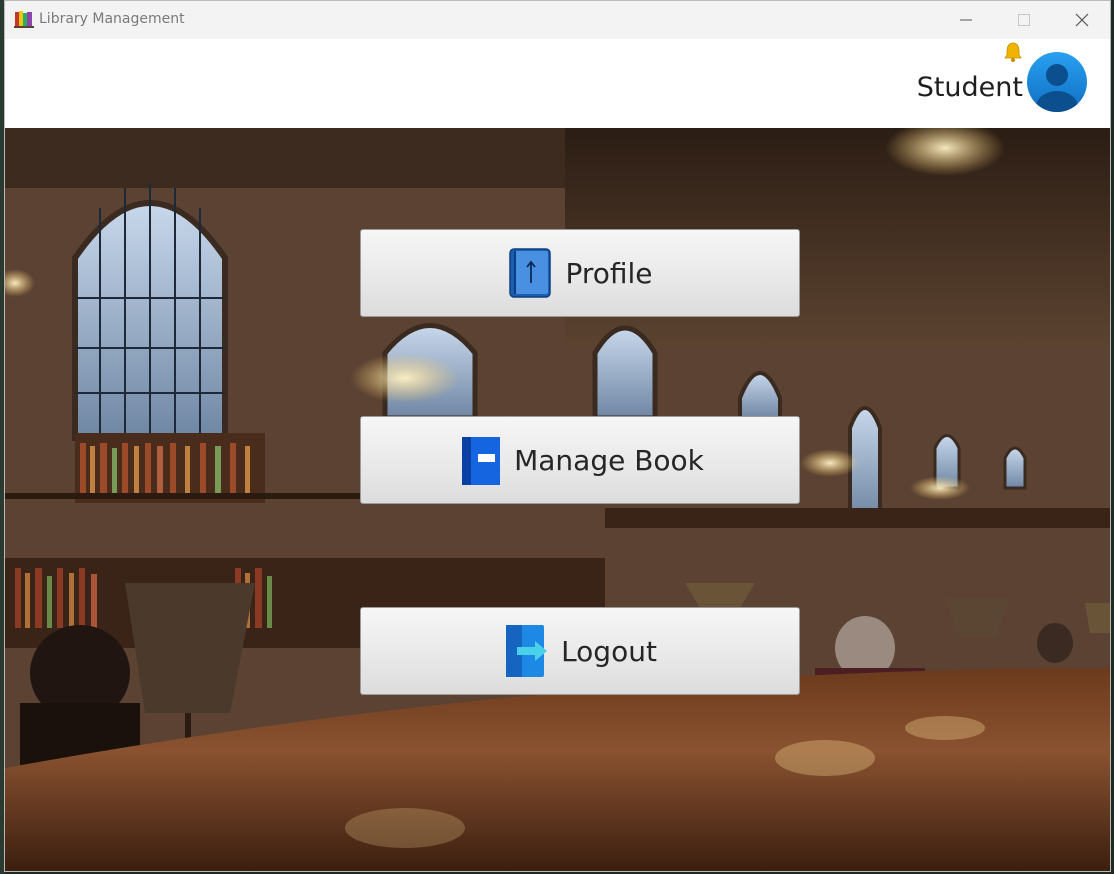 Image resolution: width=1114 pixels, height=874 pixels. Describe the element at coordinates (557, 83) in the screenshot. I see `app-header: Student` at that location.